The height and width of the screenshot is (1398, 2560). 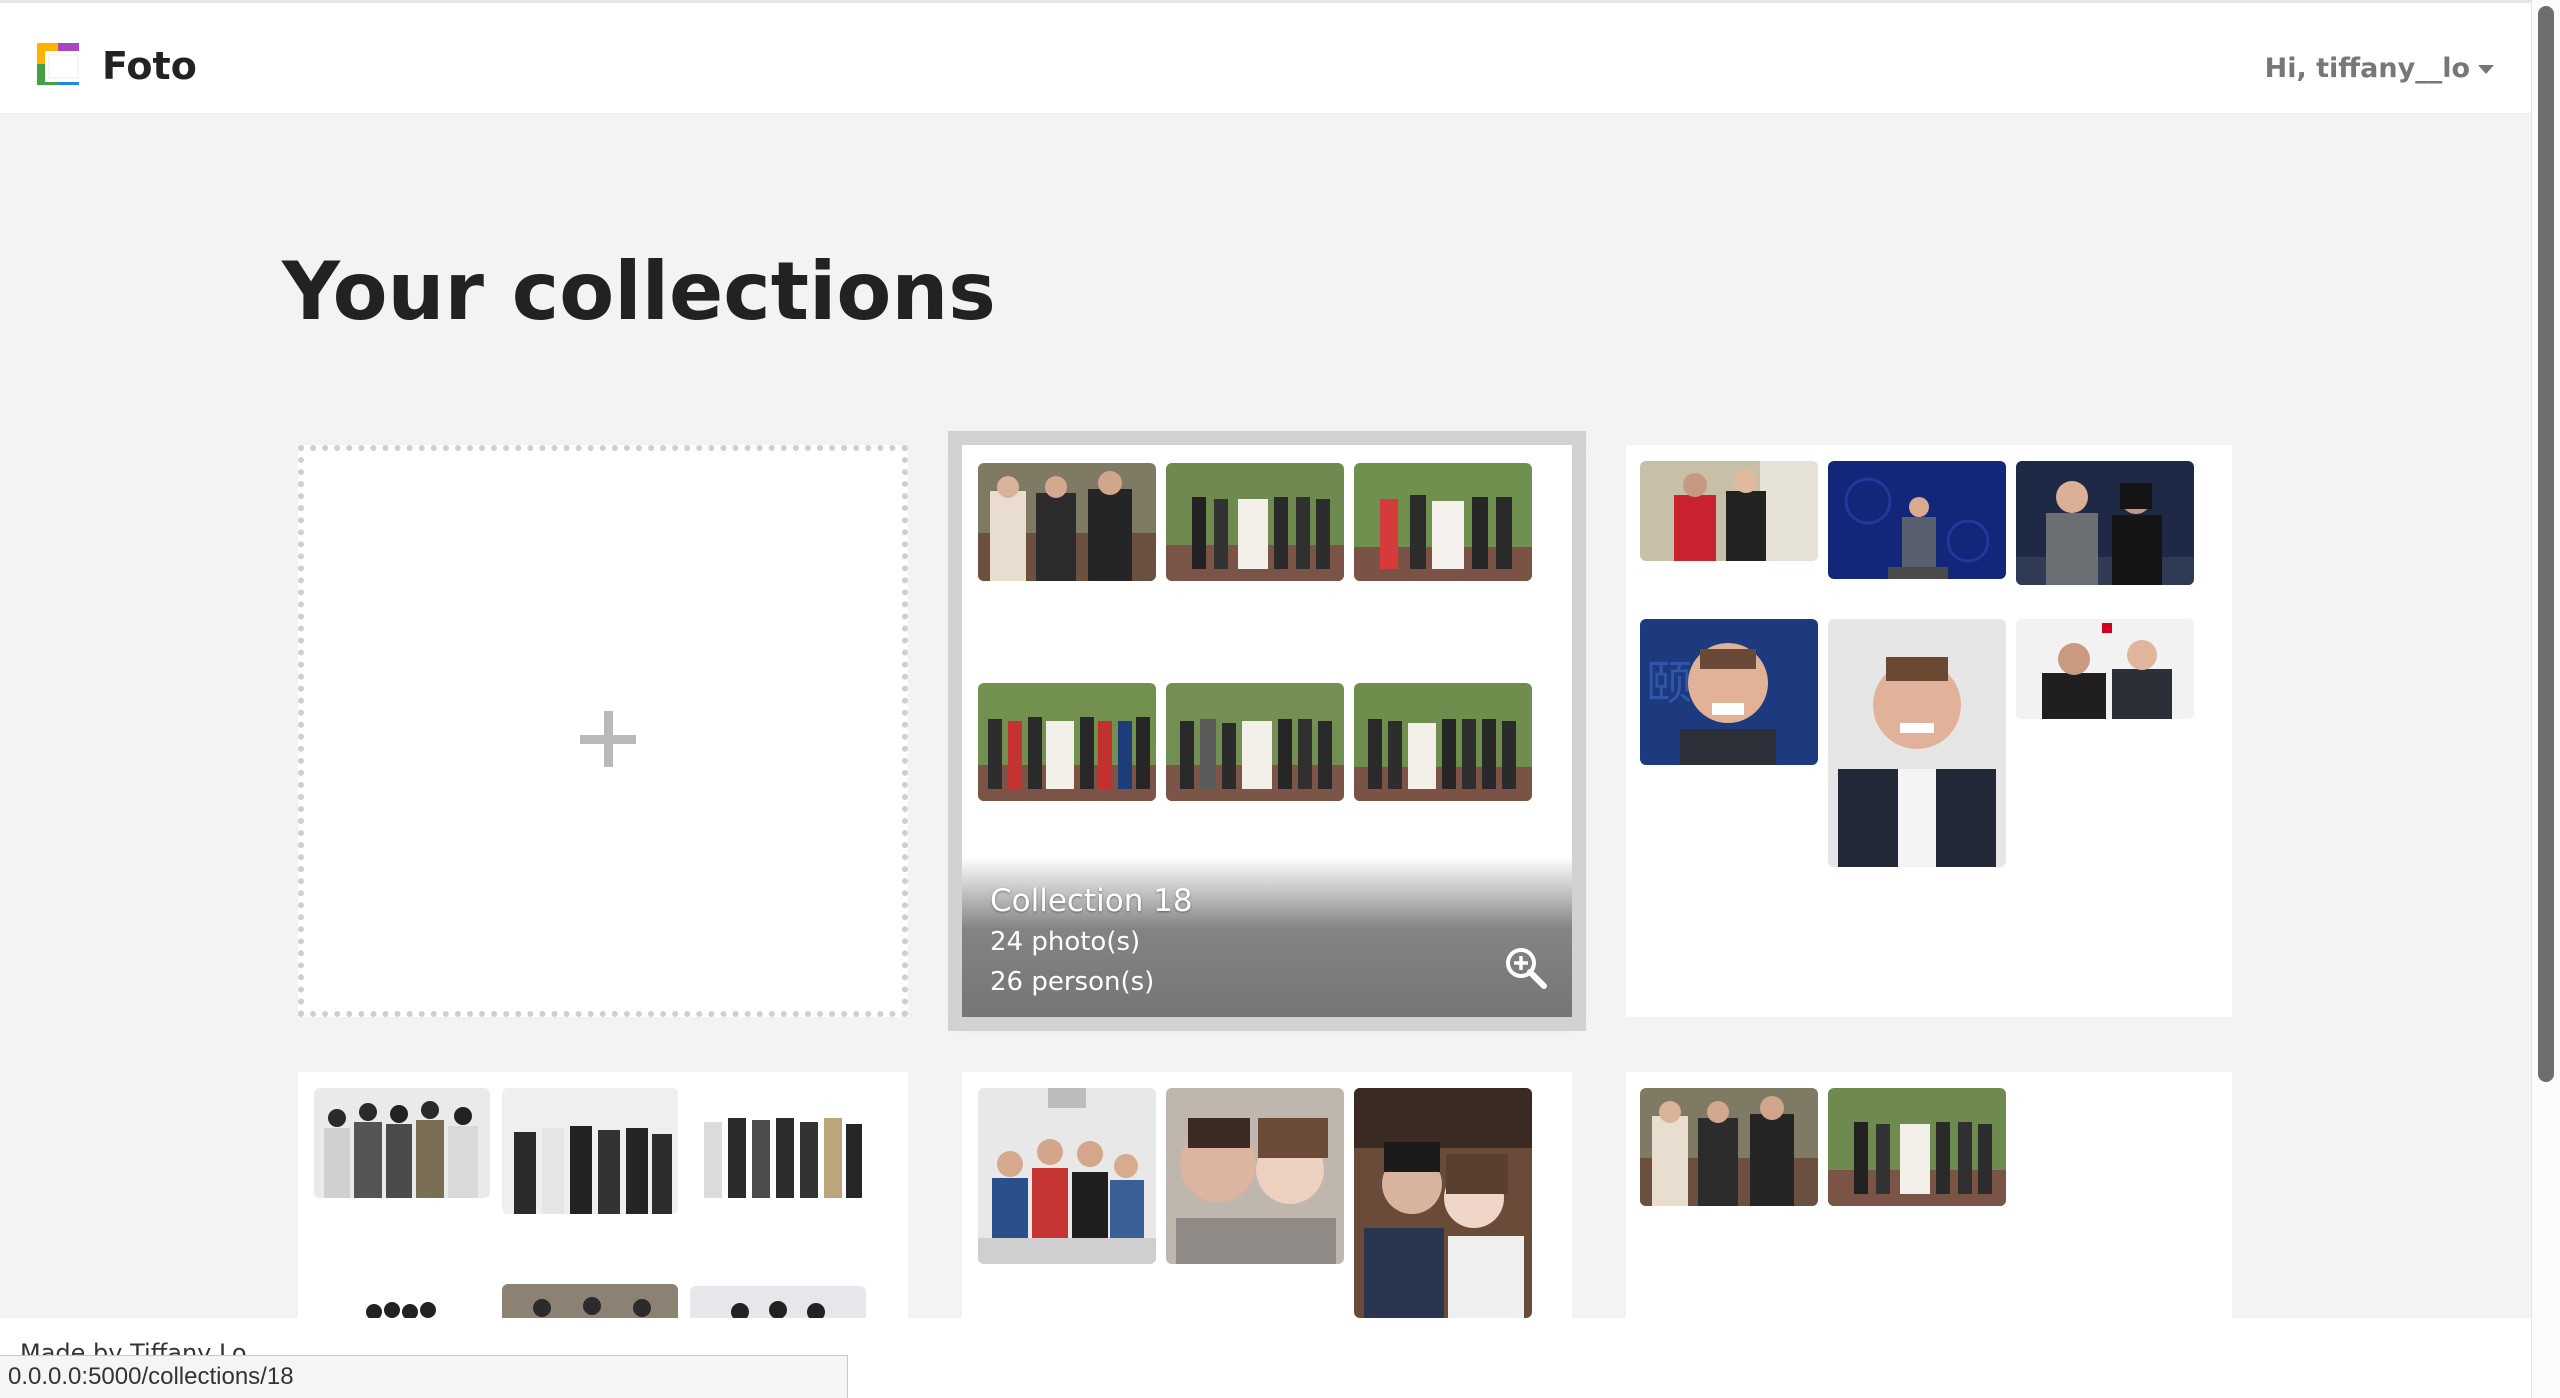 What do you see at coordinates (1091, 901) in the screenshot?
I see `collection-name: Collection 18` at bounding box center [1091, 901].